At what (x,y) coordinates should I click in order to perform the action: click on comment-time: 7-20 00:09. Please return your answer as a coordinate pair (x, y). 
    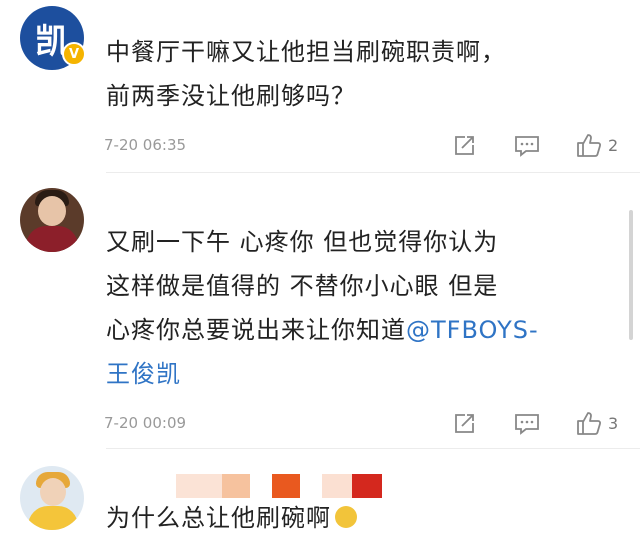
    Looking at the image, I should click on (145, 423).